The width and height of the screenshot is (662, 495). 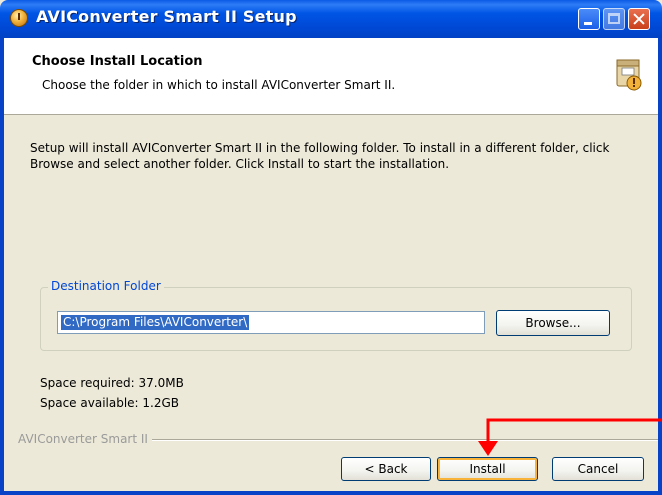 What do you see at coordinates (331, 493) in the screenshot?
I see `window-border-bottom` at bounding box center [331, 493].